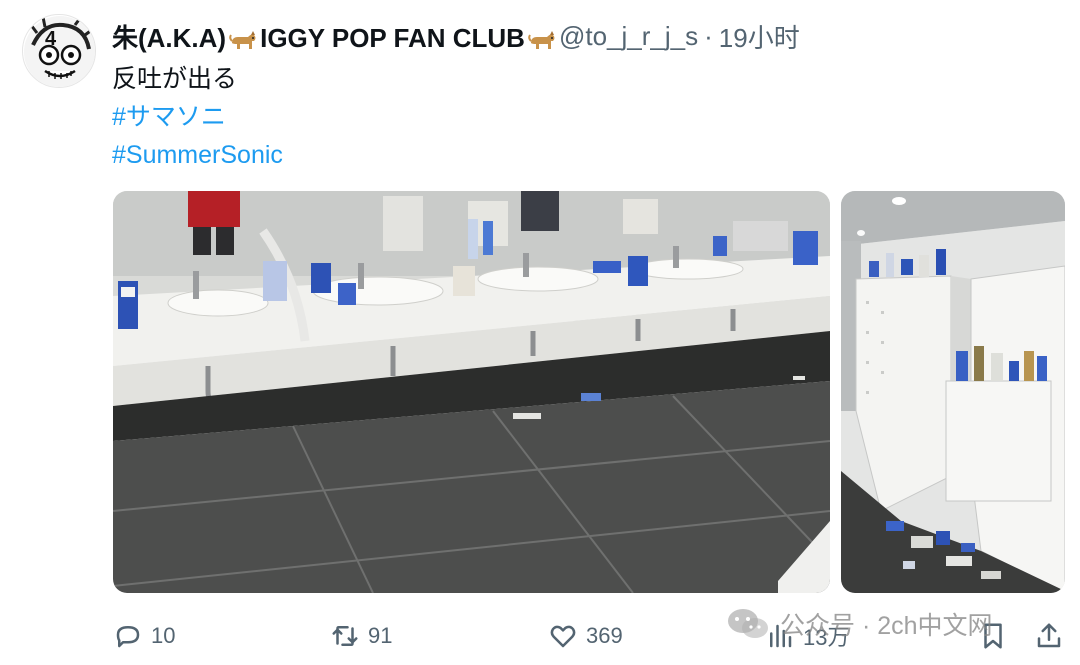 Image resolution: width=1080 pixels, height=665 pixels. I want to click on views-icon, so click(781, 636).